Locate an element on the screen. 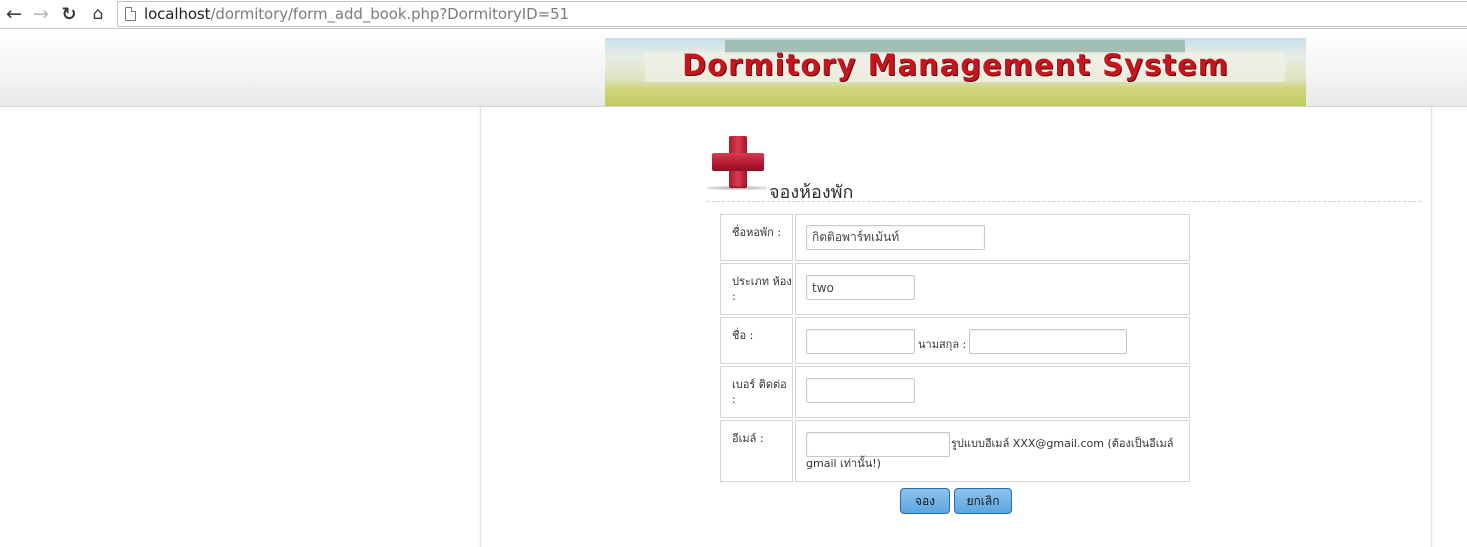 The width and height of the screenshot is (1467, 547). site-banner: Dormitory Management System is located at coordinates (955, 72).